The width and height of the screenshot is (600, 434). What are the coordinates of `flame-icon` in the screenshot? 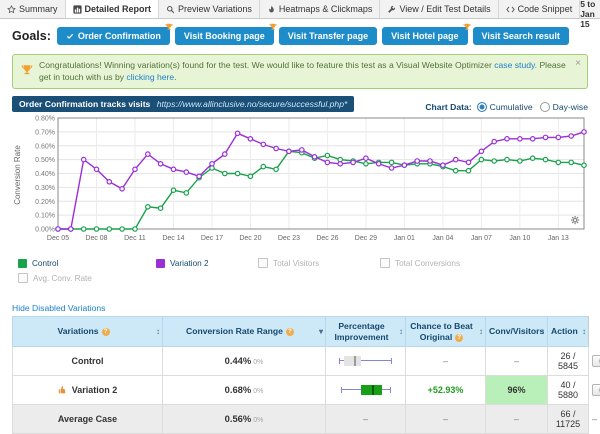 It's located at (271, 9).